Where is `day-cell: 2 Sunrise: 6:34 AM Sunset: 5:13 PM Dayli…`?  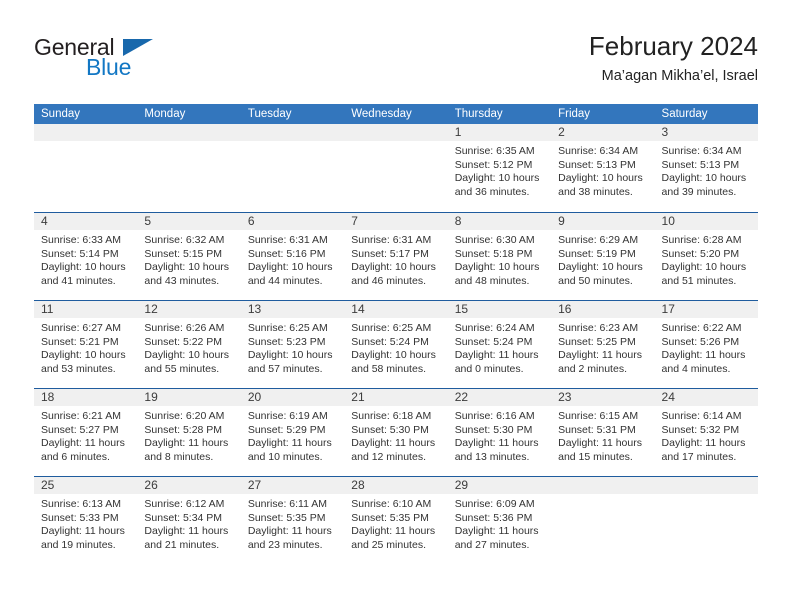 day-cell: 2 Sunrise: 6:34 AM Sunset: 5:13 PM Dayli… is located at coordinates (603, 168).